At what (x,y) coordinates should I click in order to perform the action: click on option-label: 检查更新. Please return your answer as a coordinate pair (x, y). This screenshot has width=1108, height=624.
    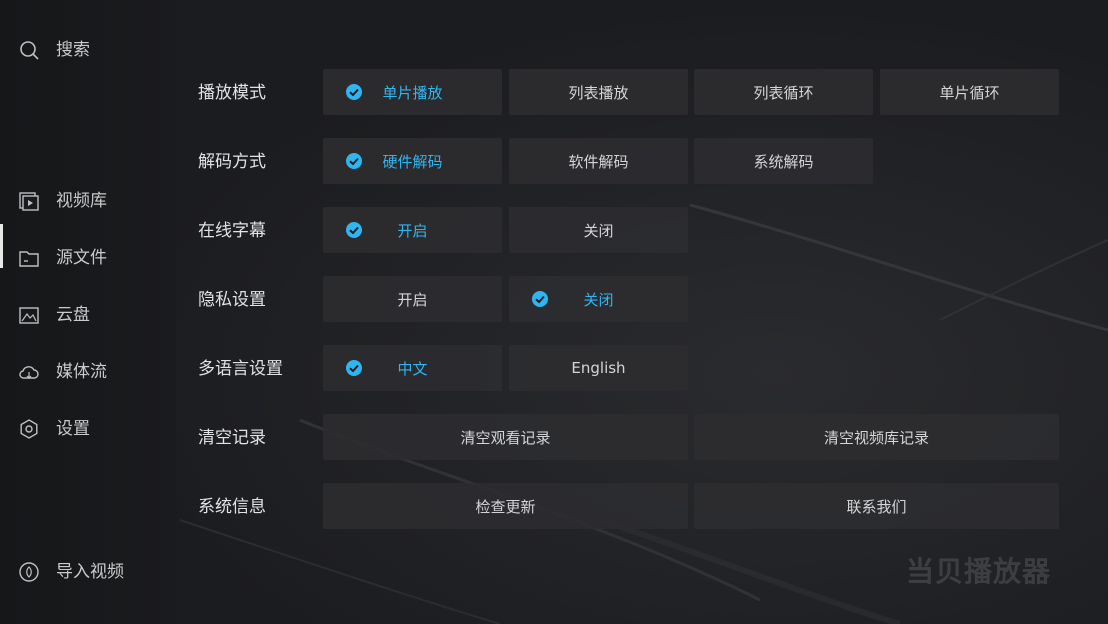
    Looking at the image, I should click on (505, 506).